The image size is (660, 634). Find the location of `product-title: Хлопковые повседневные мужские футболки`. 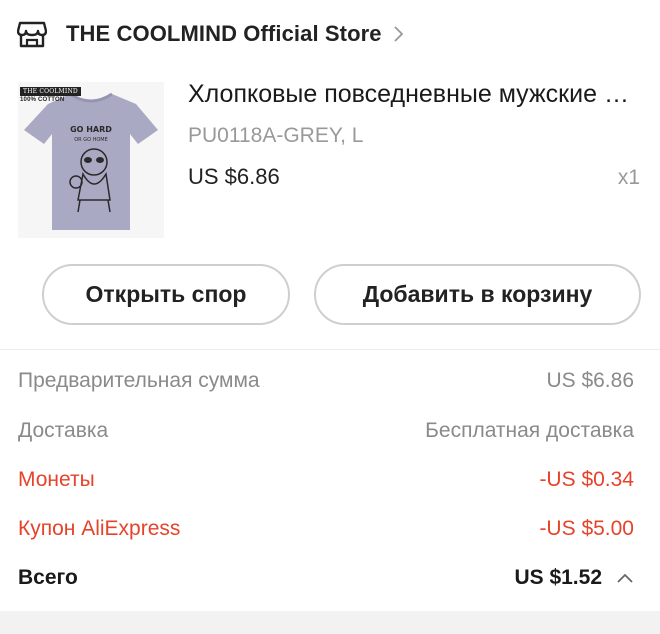

product-title: Хлопковые повседневные мужские футболки is located at coordinates (414, 94).